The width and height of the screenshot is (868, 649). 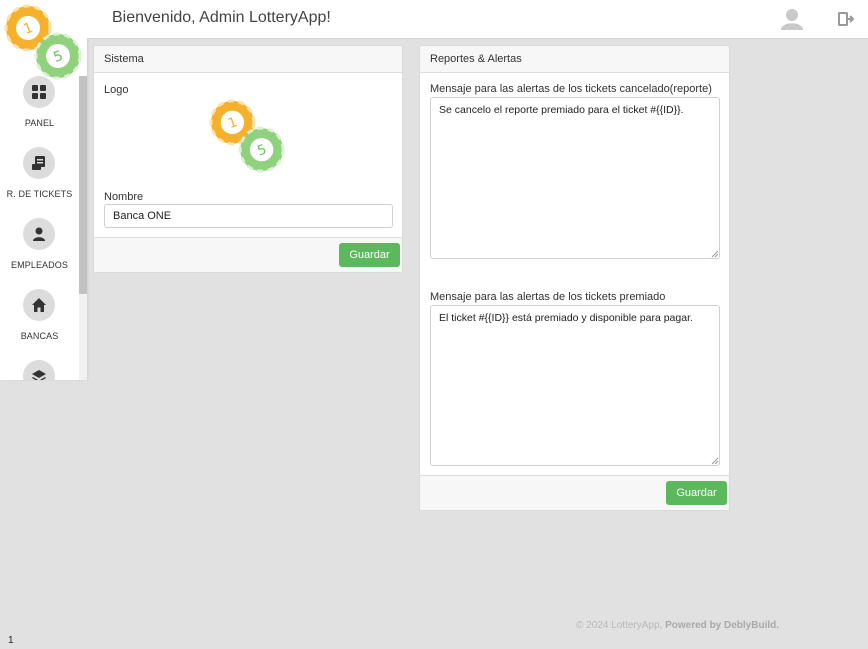 What do you see at coordinates (248, 216) in the screenshot?
I see `bank-name-input` at bounding box center [248, 216].